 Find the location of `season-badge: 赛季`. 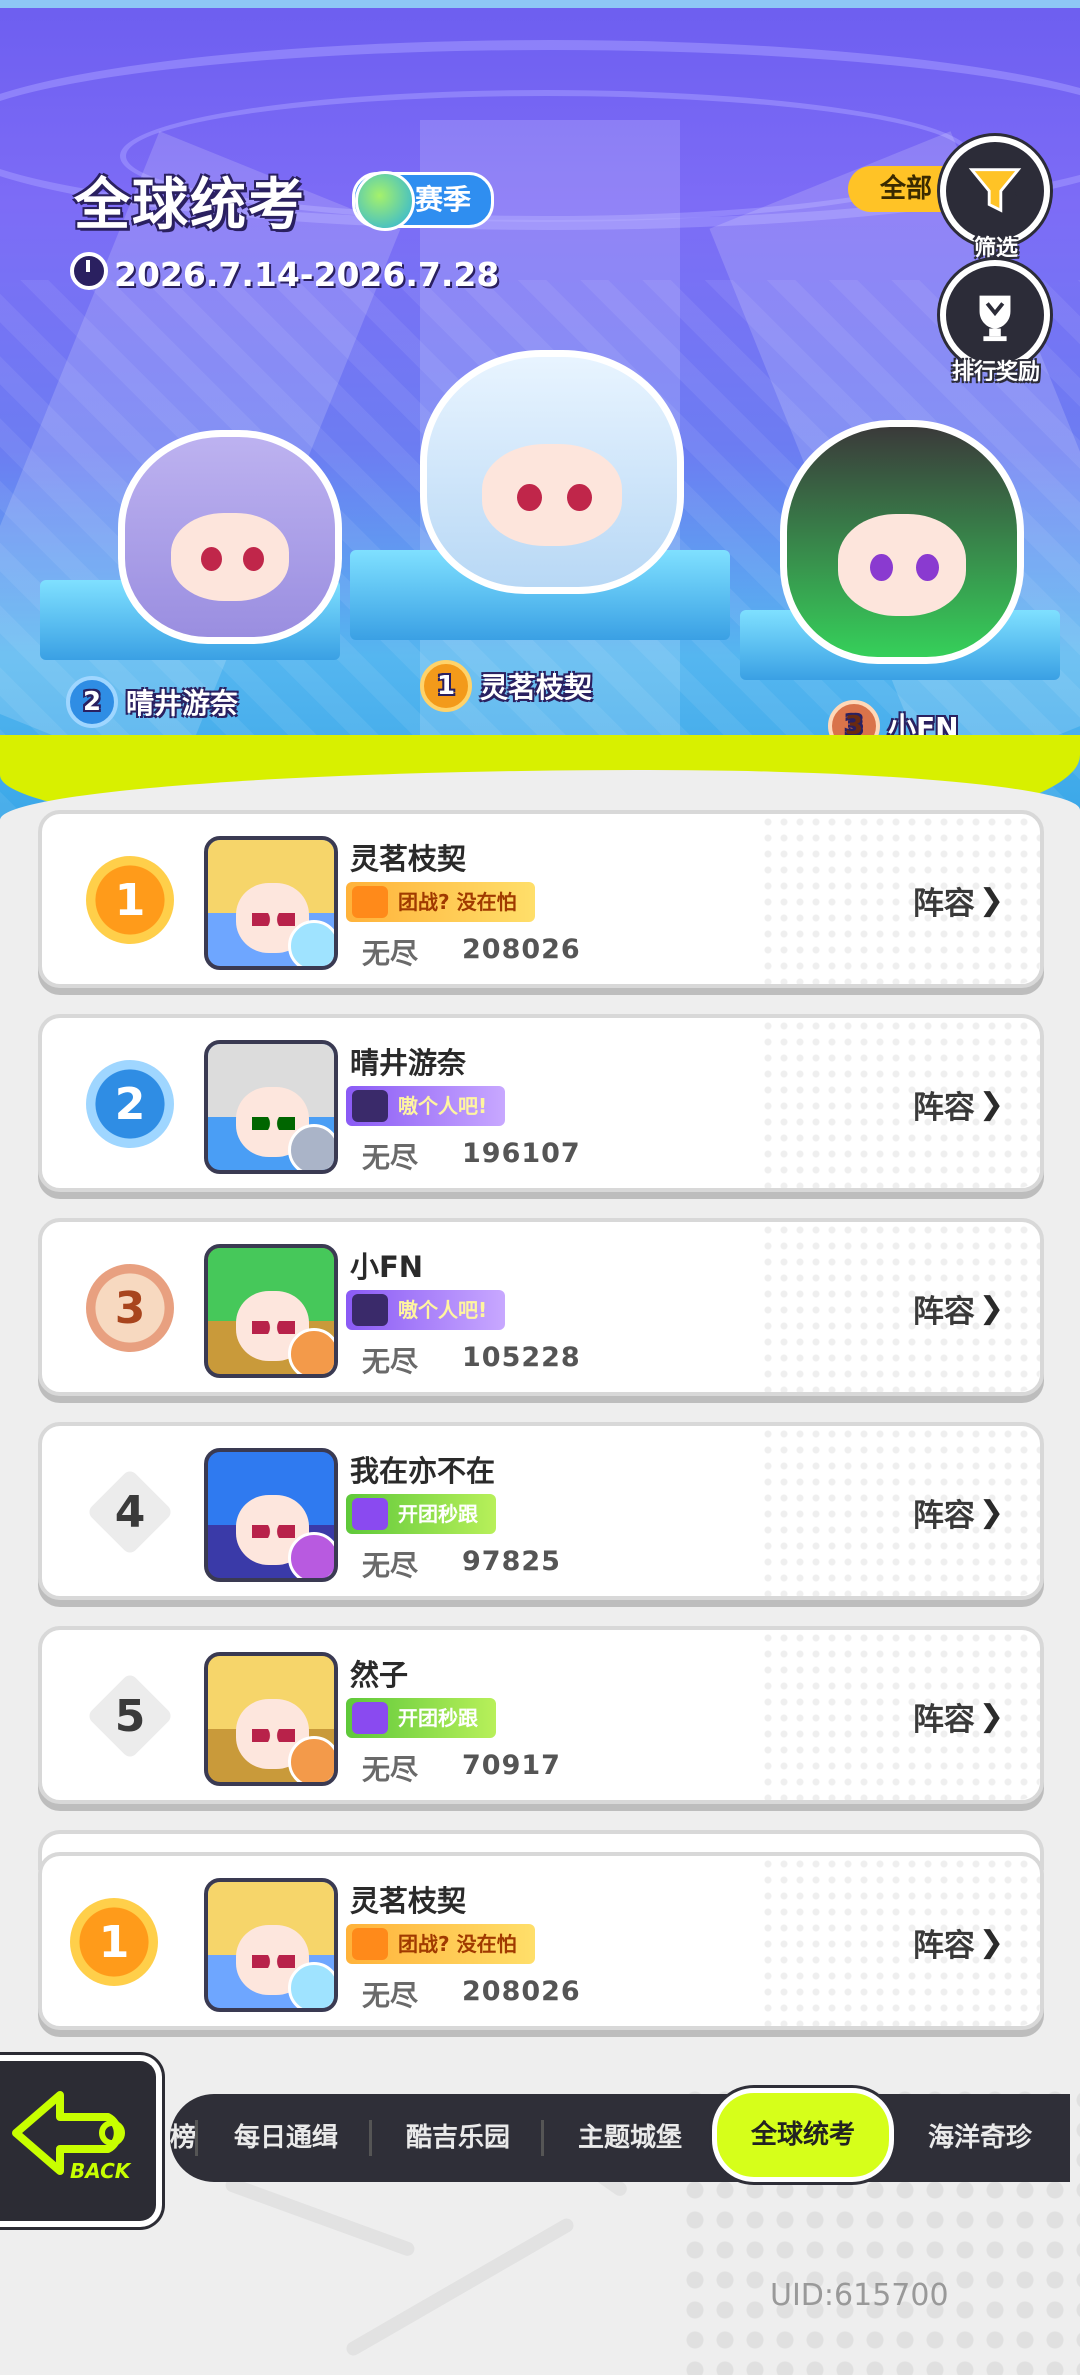

season-badge: 赛季 is located at coordinates (423, 201).